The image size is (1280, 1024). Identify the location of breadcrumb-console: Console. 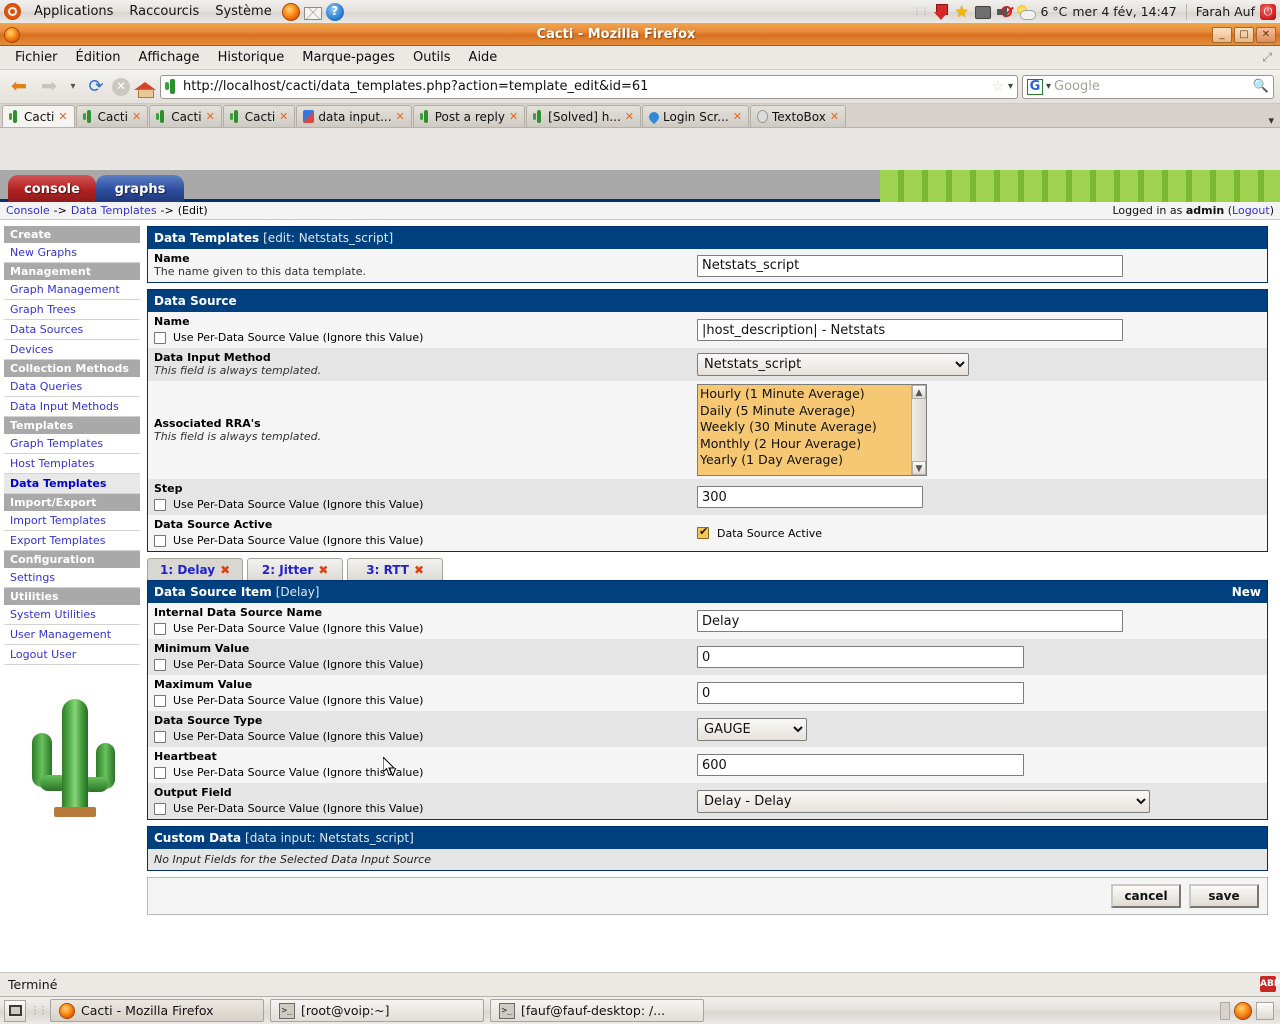
(28, 210).